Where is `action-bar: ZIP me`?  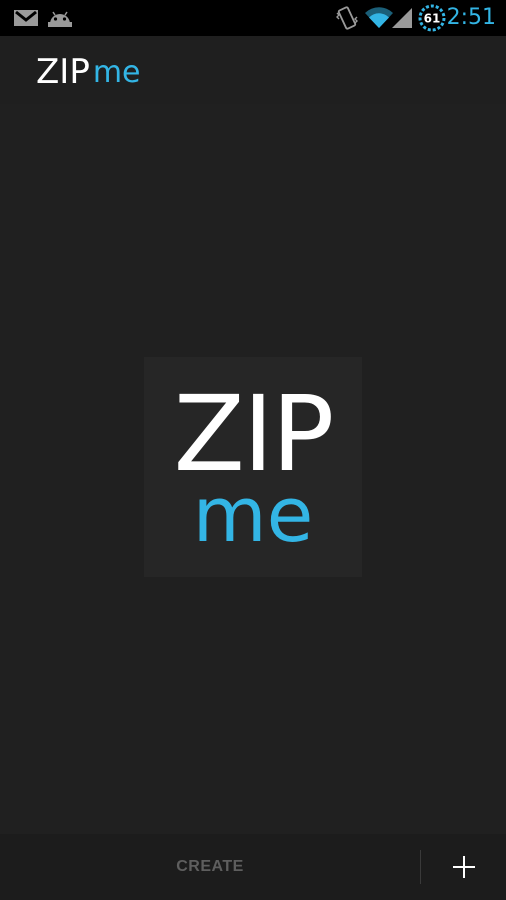 action-bar: ZIP me is located at coordinates (253, 70).